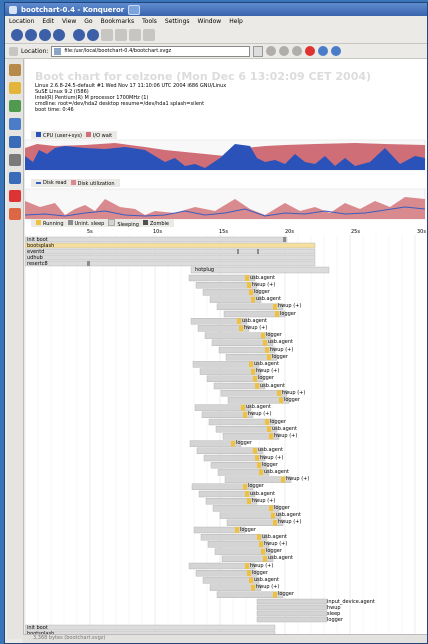 The height and width of the screenshot is (644, 428). Describe the element at coordinates (15, 196) in the screenshot. I see `media-icon` at that location.